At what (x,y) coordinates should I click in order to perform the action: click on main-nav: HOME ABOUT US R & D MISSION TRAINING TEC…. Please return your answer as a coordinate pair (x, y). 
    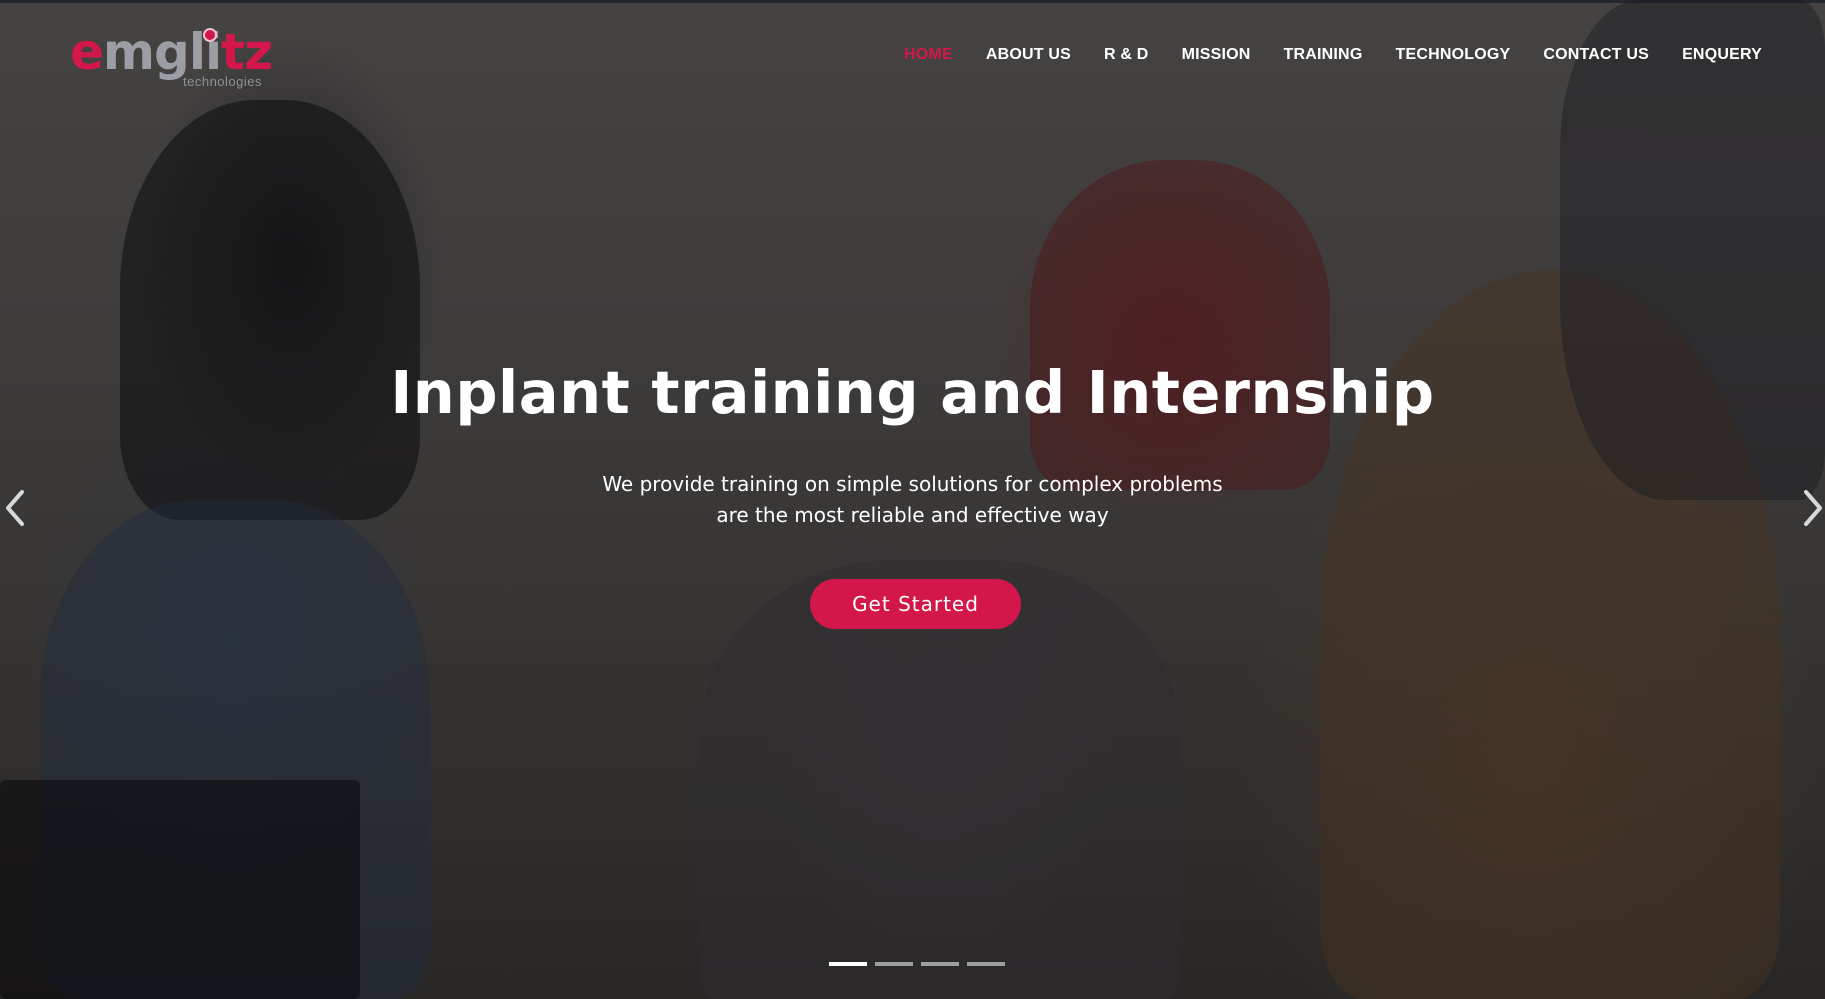
    Looking at the image, I should click on (1316, 55).